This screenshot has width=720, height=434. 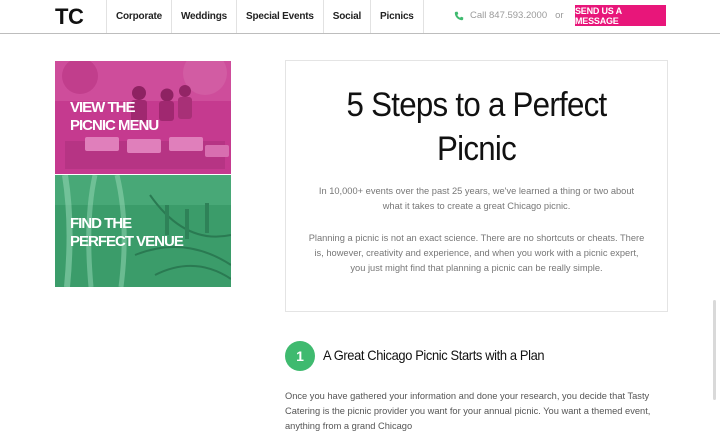 I want to click on perfect-venue-label: FIND THE PERFECT VENUE, so click(x=127, y=233).